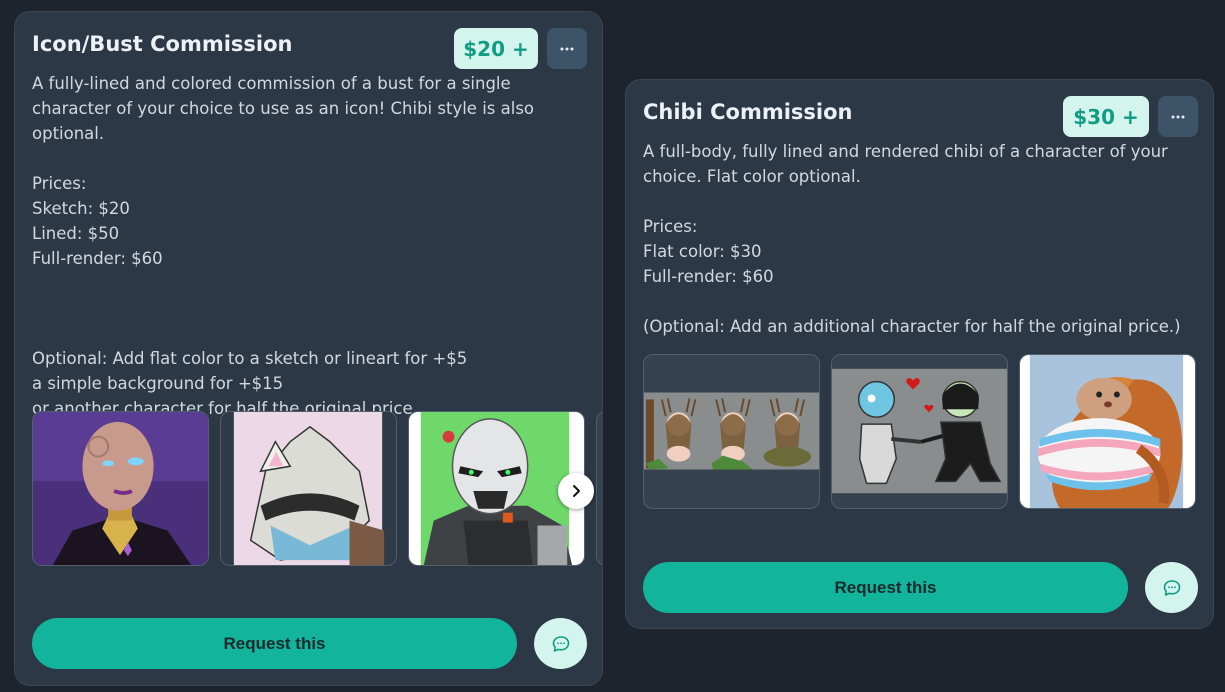  What do you see at coordinates (731, 431) in the screenshot?
I see `gallery-image-antlered-chibis` at bounding box center [731, 431].